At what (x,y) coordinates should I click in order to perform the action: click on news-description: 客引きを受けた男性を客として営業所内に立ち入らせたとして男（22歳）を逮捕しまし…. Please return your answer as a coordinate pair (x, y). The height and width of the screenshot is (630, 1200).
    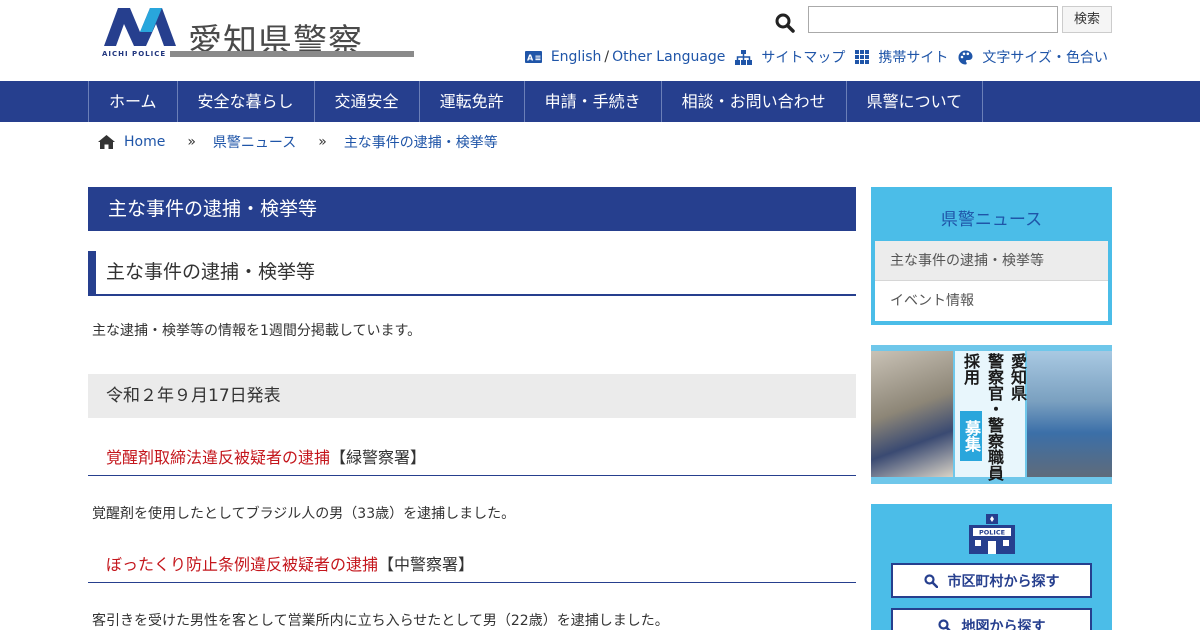
    Looking at the image, I should click on (380, 621).